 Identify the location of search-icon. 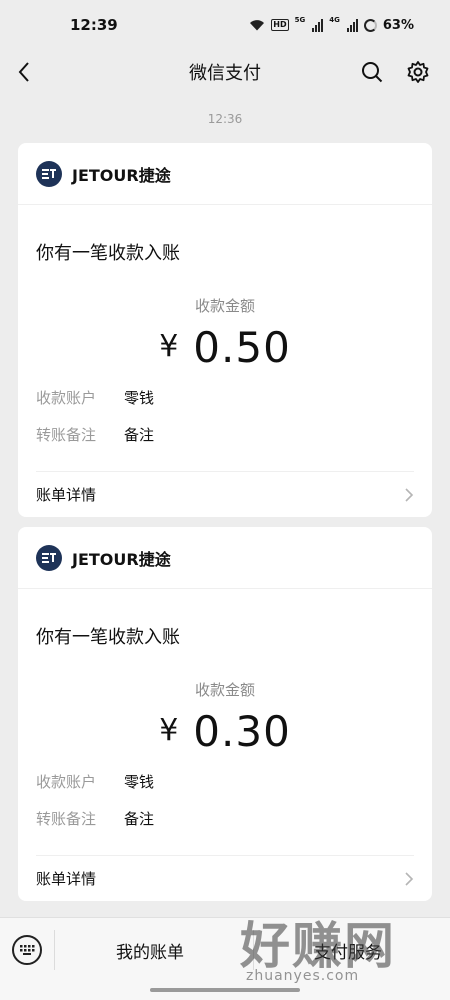
(372, 72).